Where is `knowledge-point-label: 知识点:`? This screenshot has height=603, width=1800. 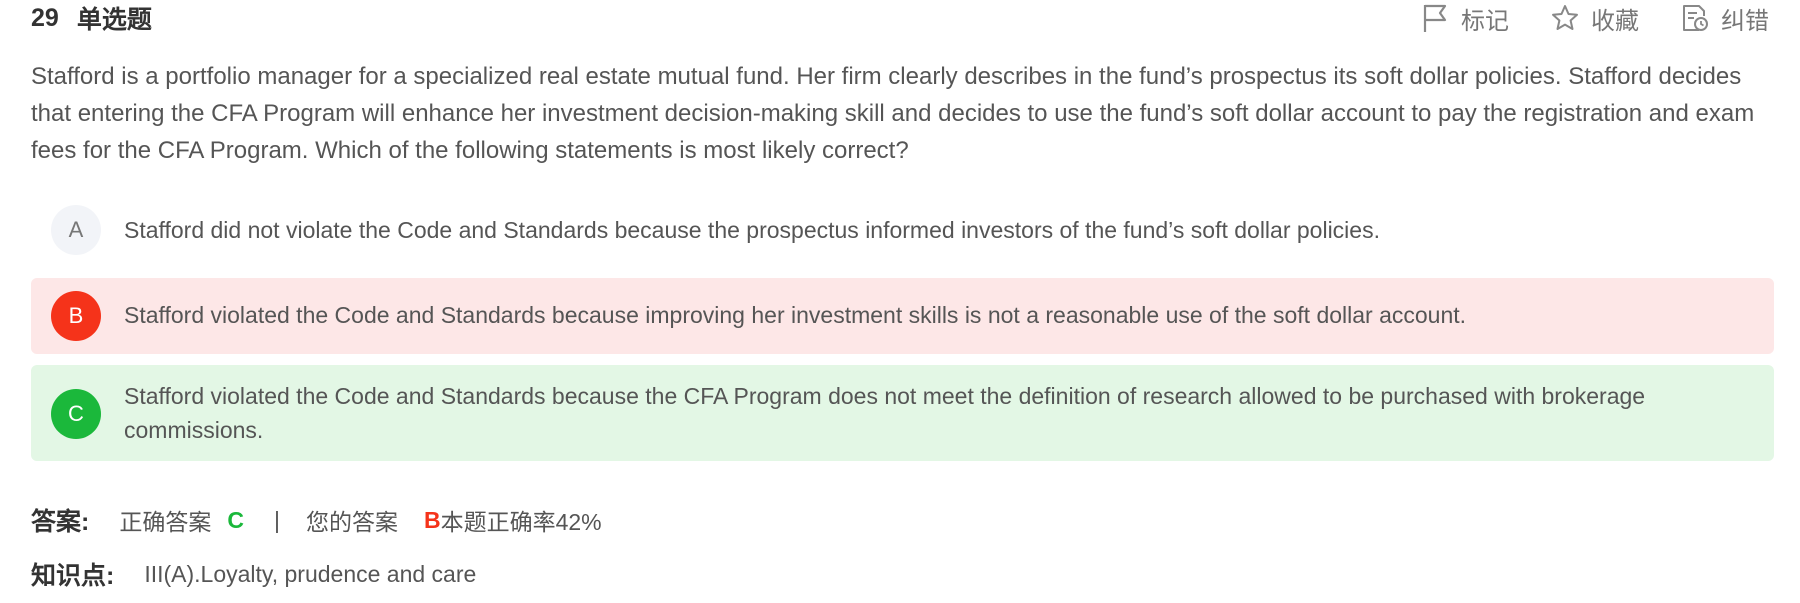 knowledge-point-label: 知识点: is located at coordinates (73, 576).